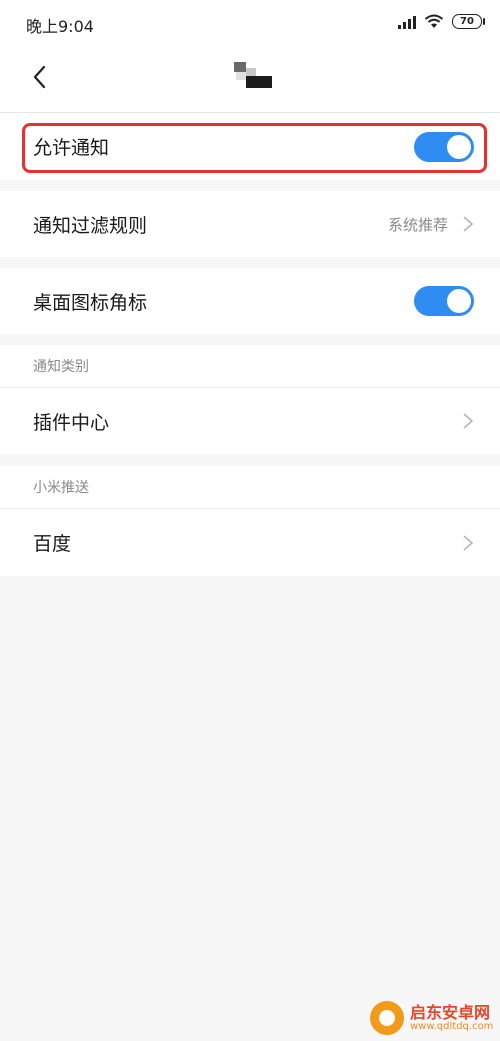  I want to click on watermark: 启东安卓网 www.qdltdq.com, so click(431, 1018).